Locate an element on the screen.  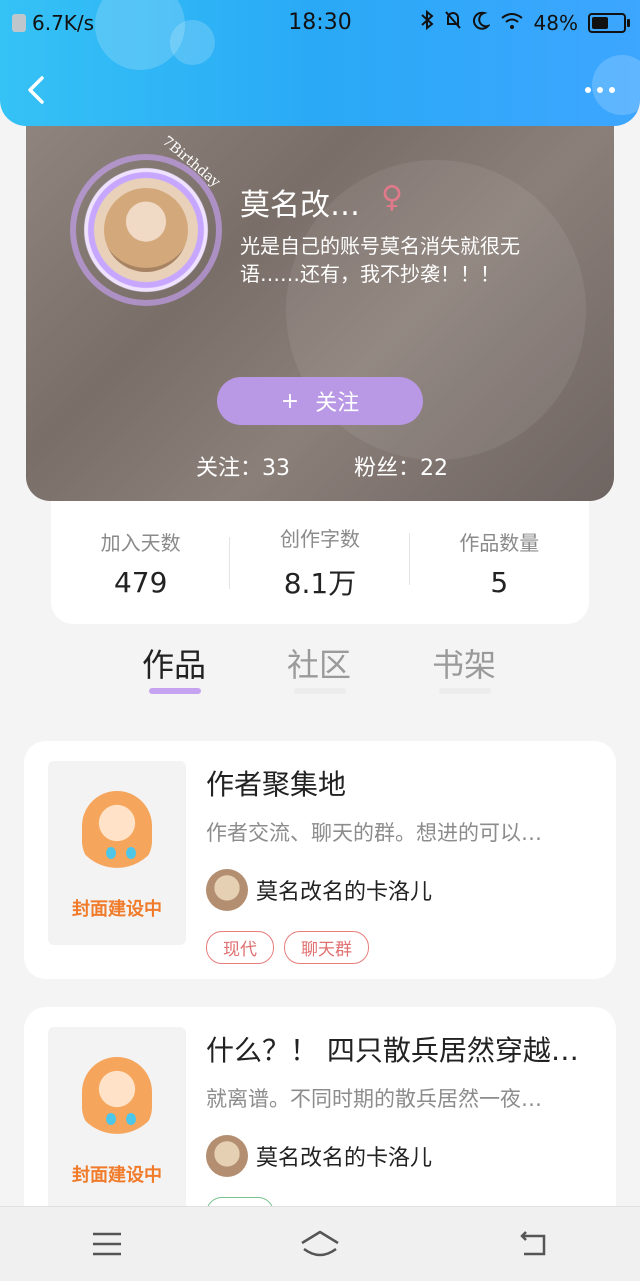
tag-chip: 聊天群 is located at coordinates (326, 947).